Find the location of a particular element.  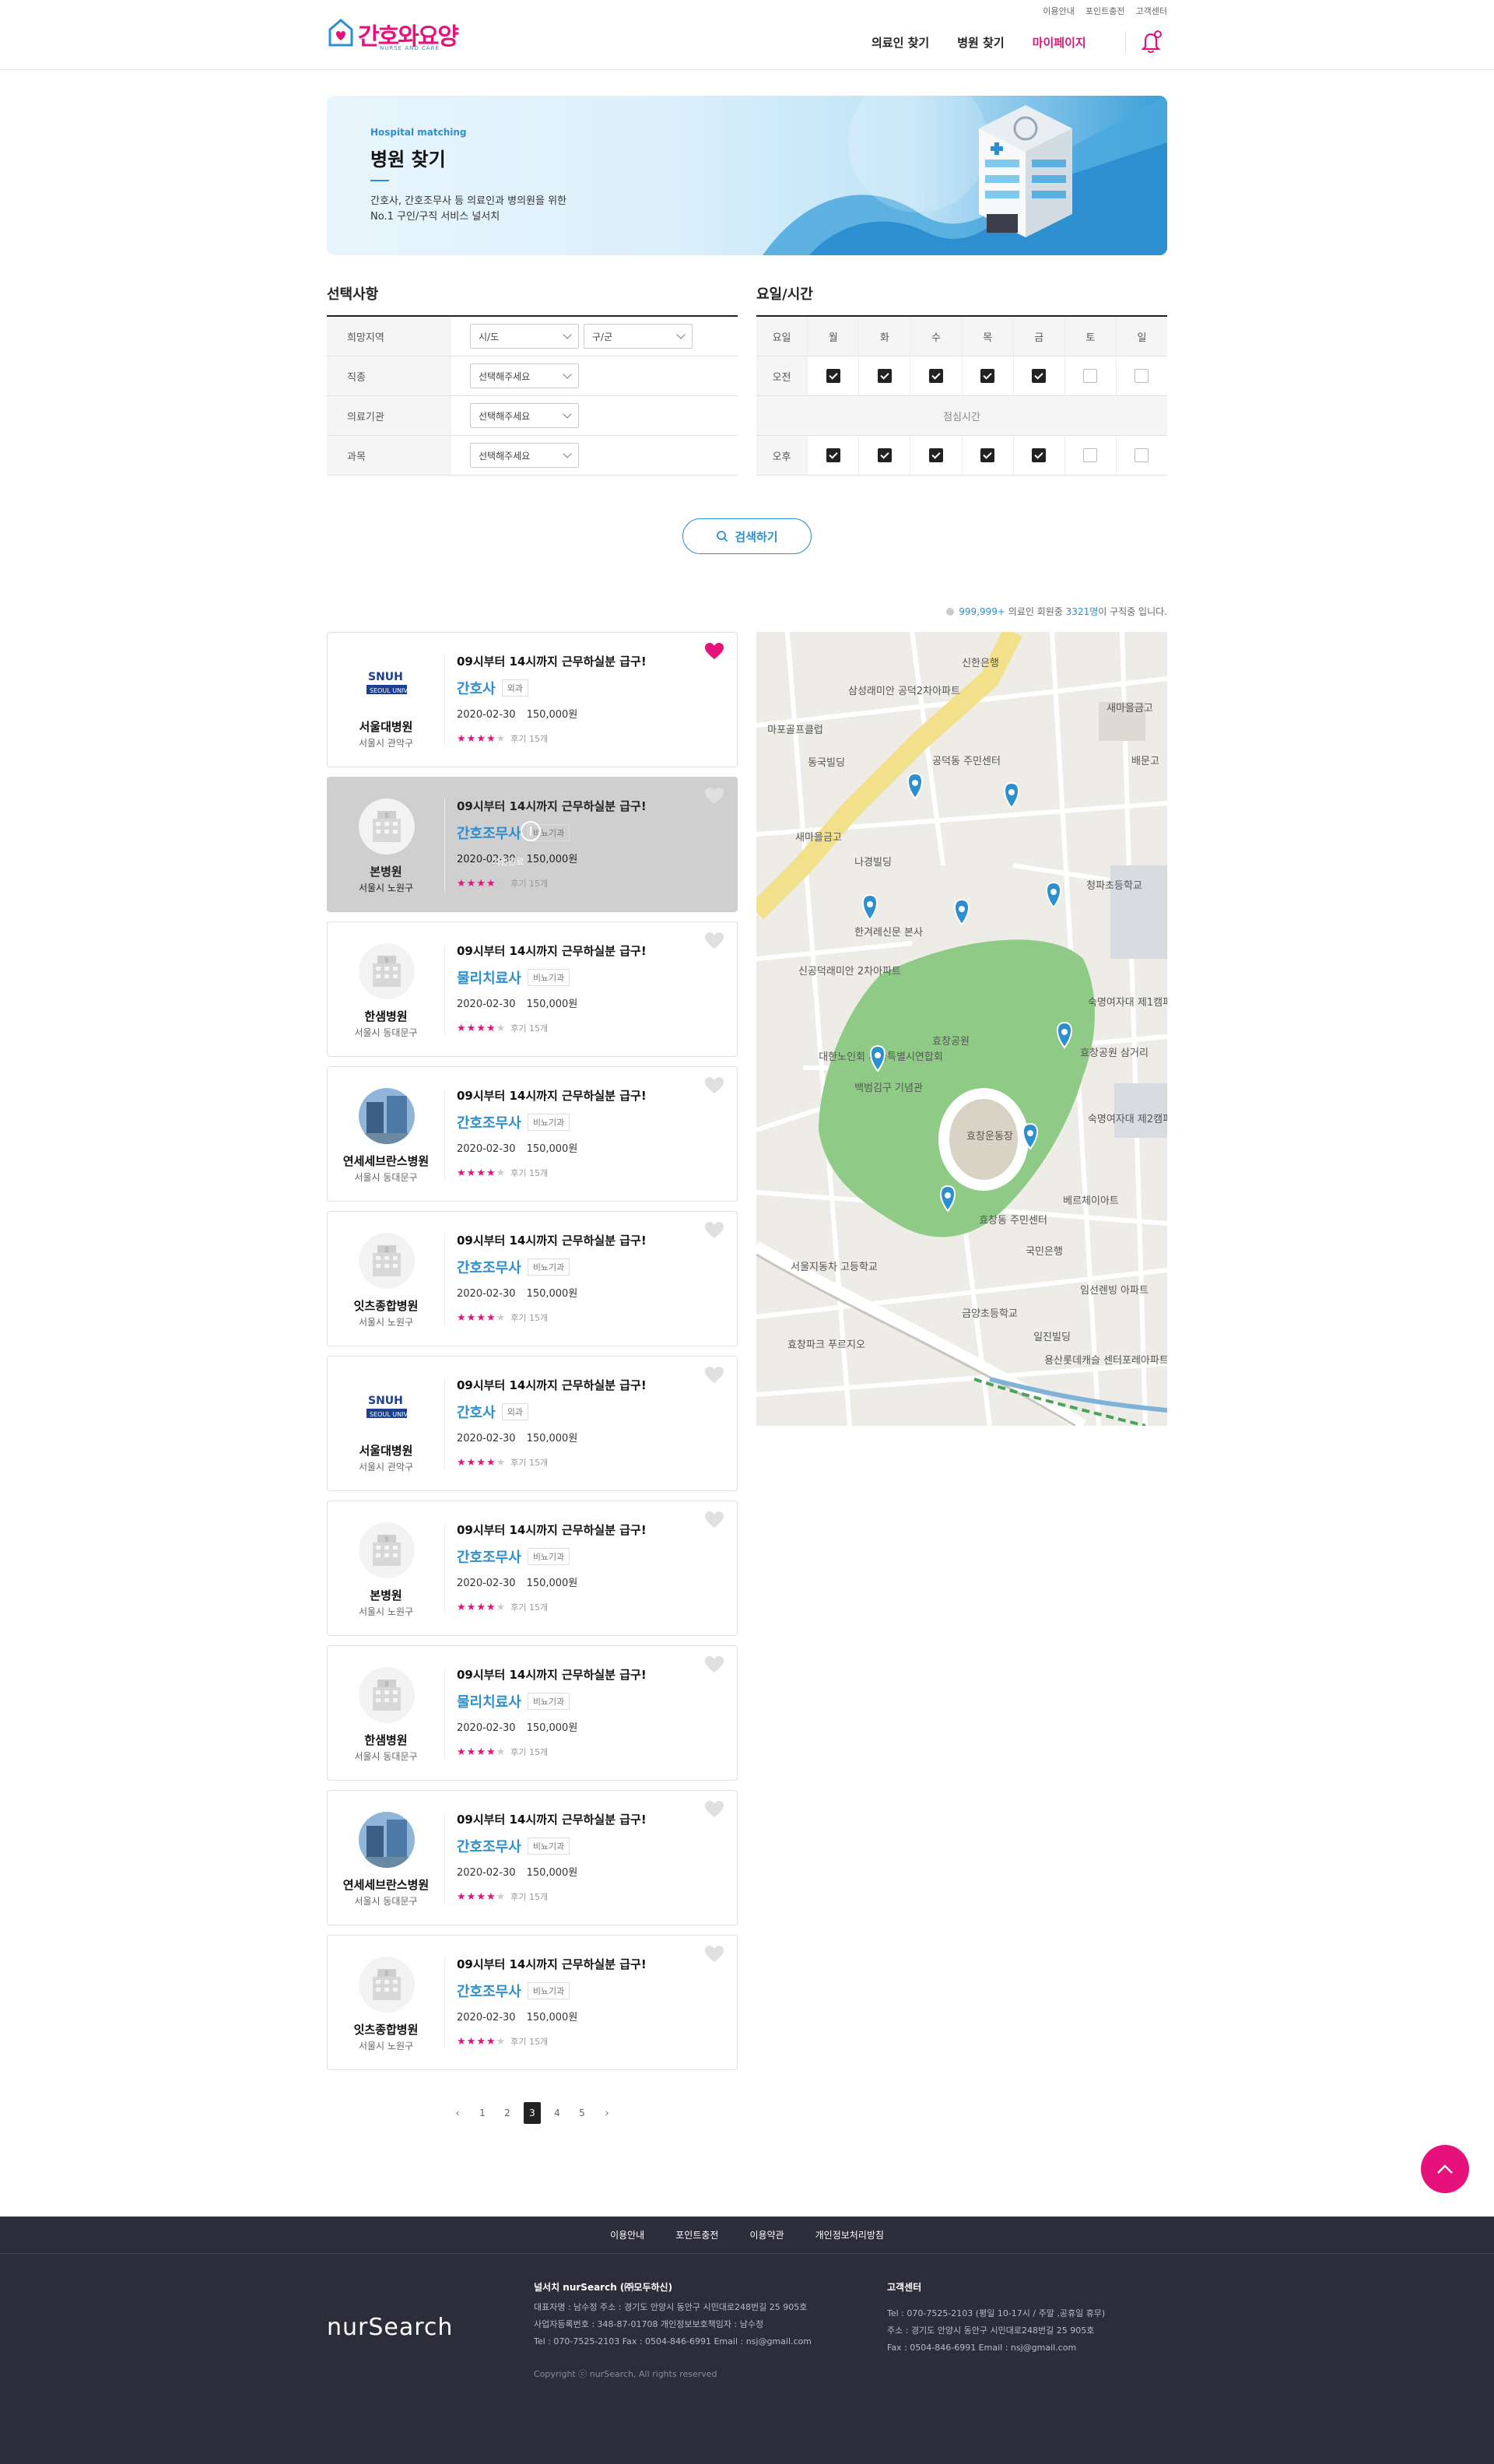

region-sido-select: 시/도 is located at coordinates (524, 336).